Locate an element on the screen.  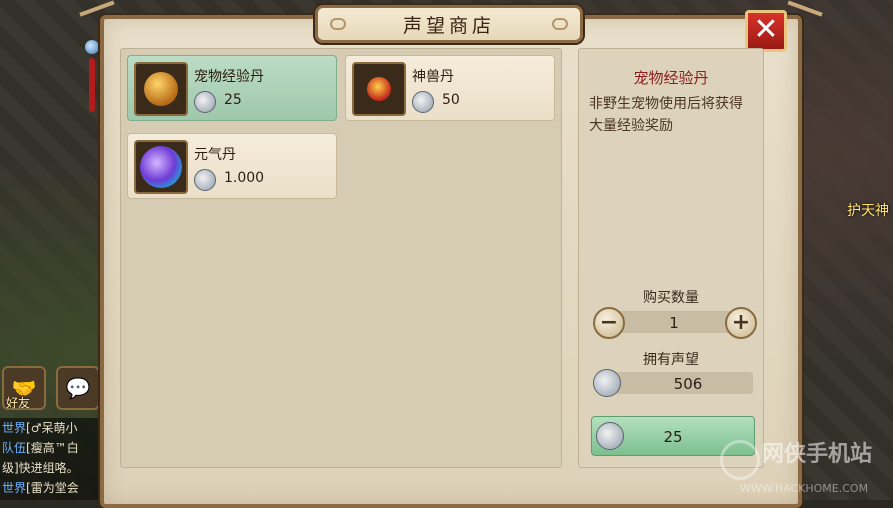
quantity-label: 购买数量 is located at coordinates (671, 298).